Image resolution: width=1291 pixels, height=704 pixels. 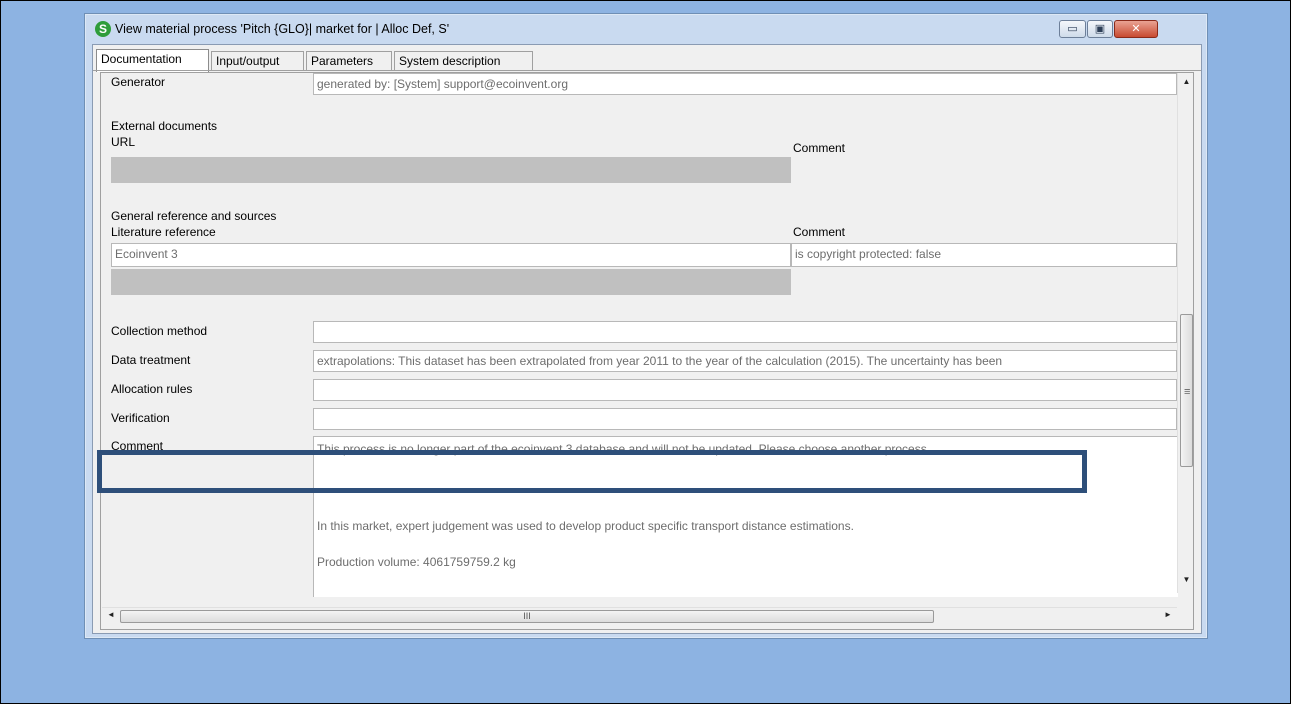 I want to click on scroll-right-arrow-icon: ►, so click(x=1168, y=614).